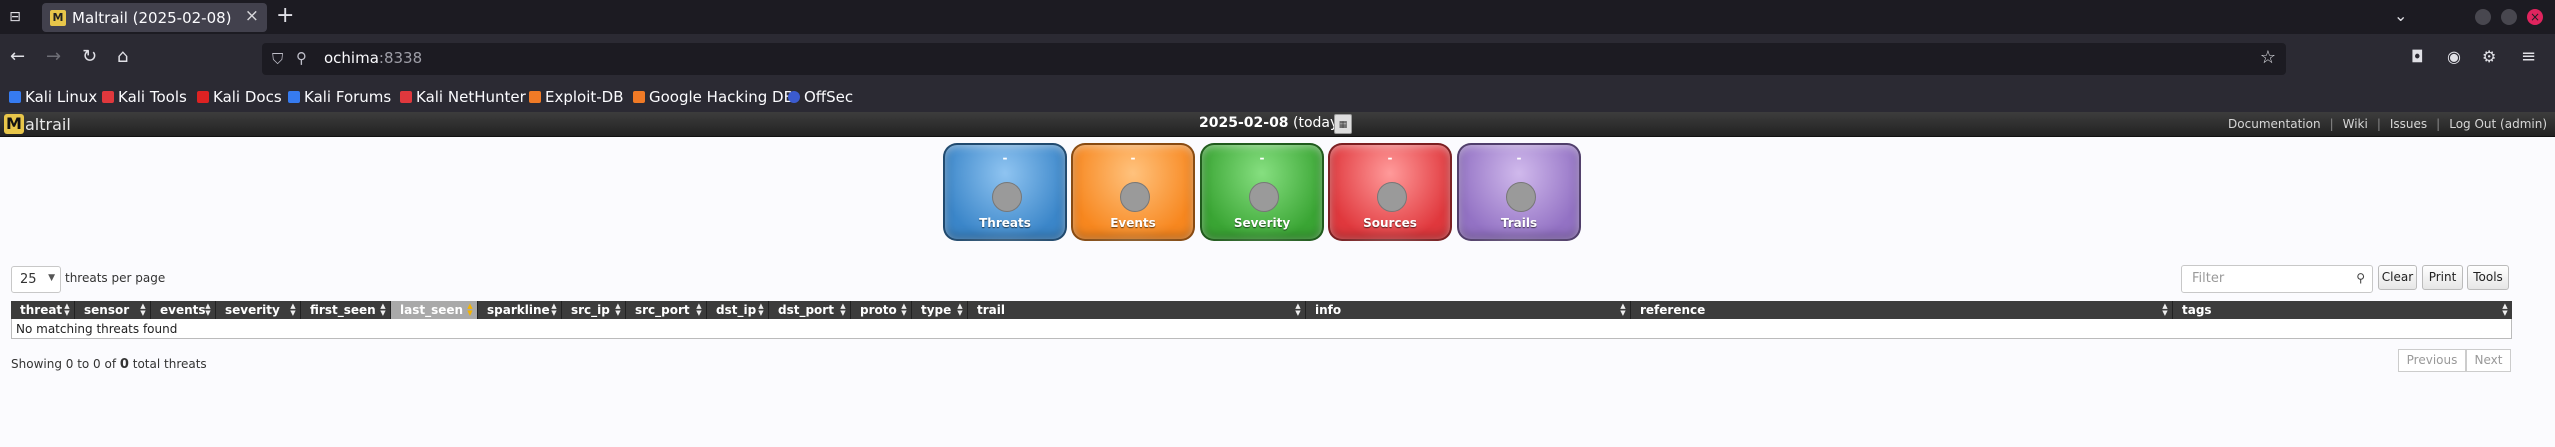 Image resolution: width=2555 pixels, height=447 pixels. I want to click on close-window-icon: ×, so click(2535, 17).